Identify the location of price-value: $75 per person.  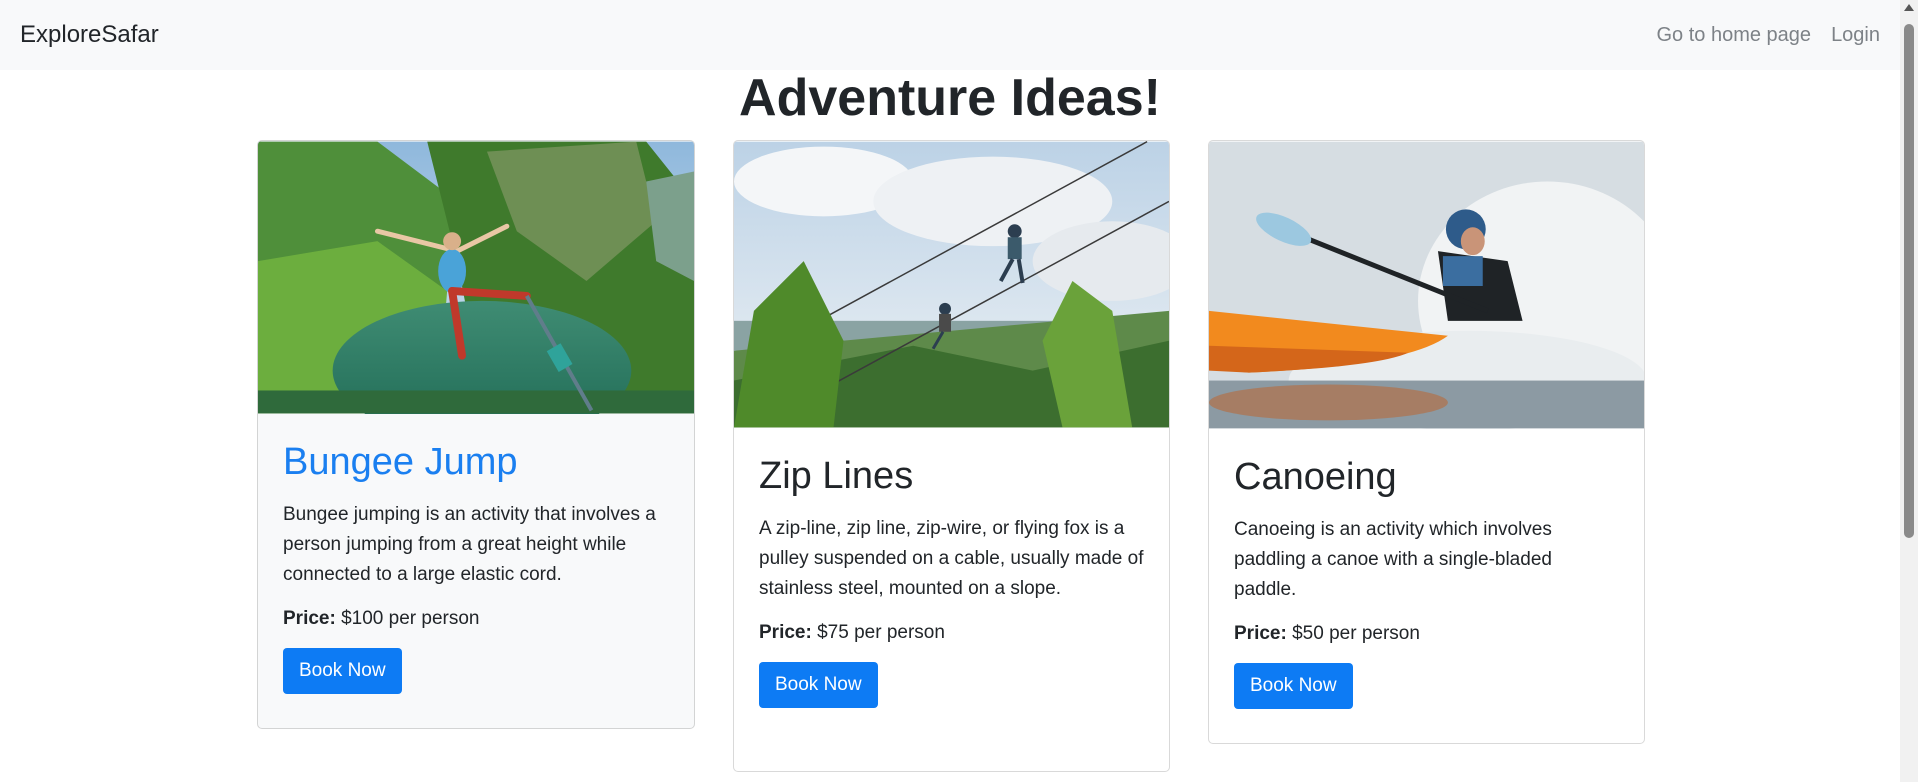
(881, 632).